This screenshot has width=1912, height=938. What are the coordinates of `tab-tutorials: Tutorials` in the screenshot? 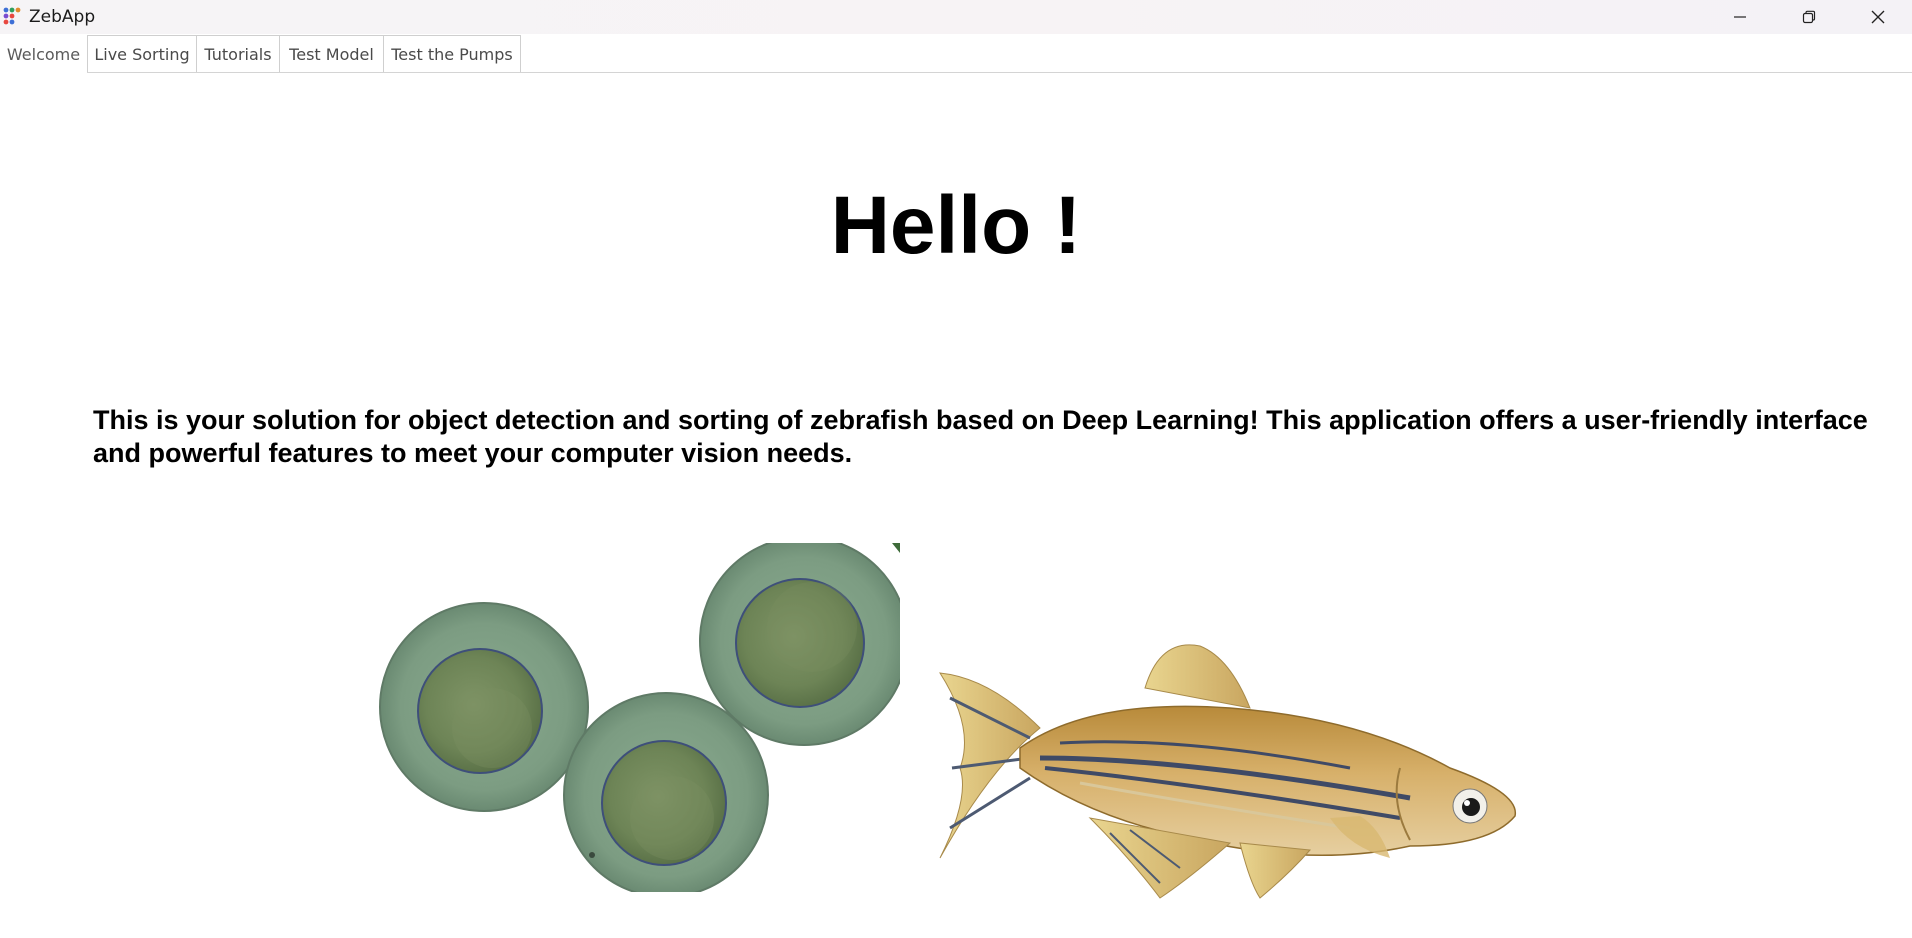 It's located at (238, 53).